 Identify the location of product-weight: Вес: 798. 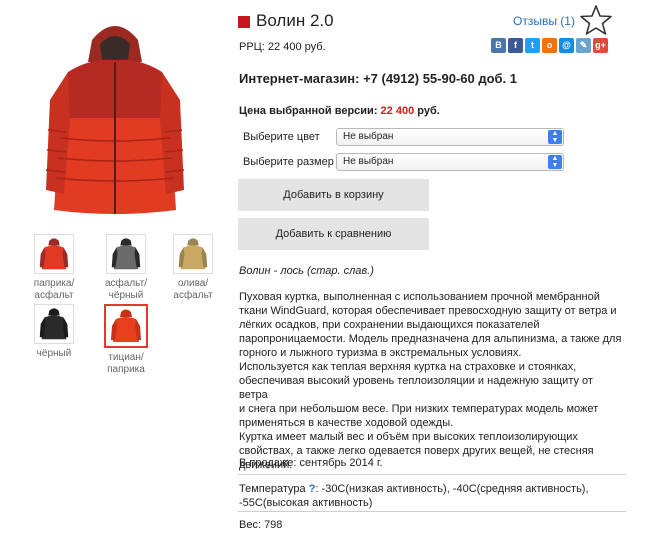
(261, 525).